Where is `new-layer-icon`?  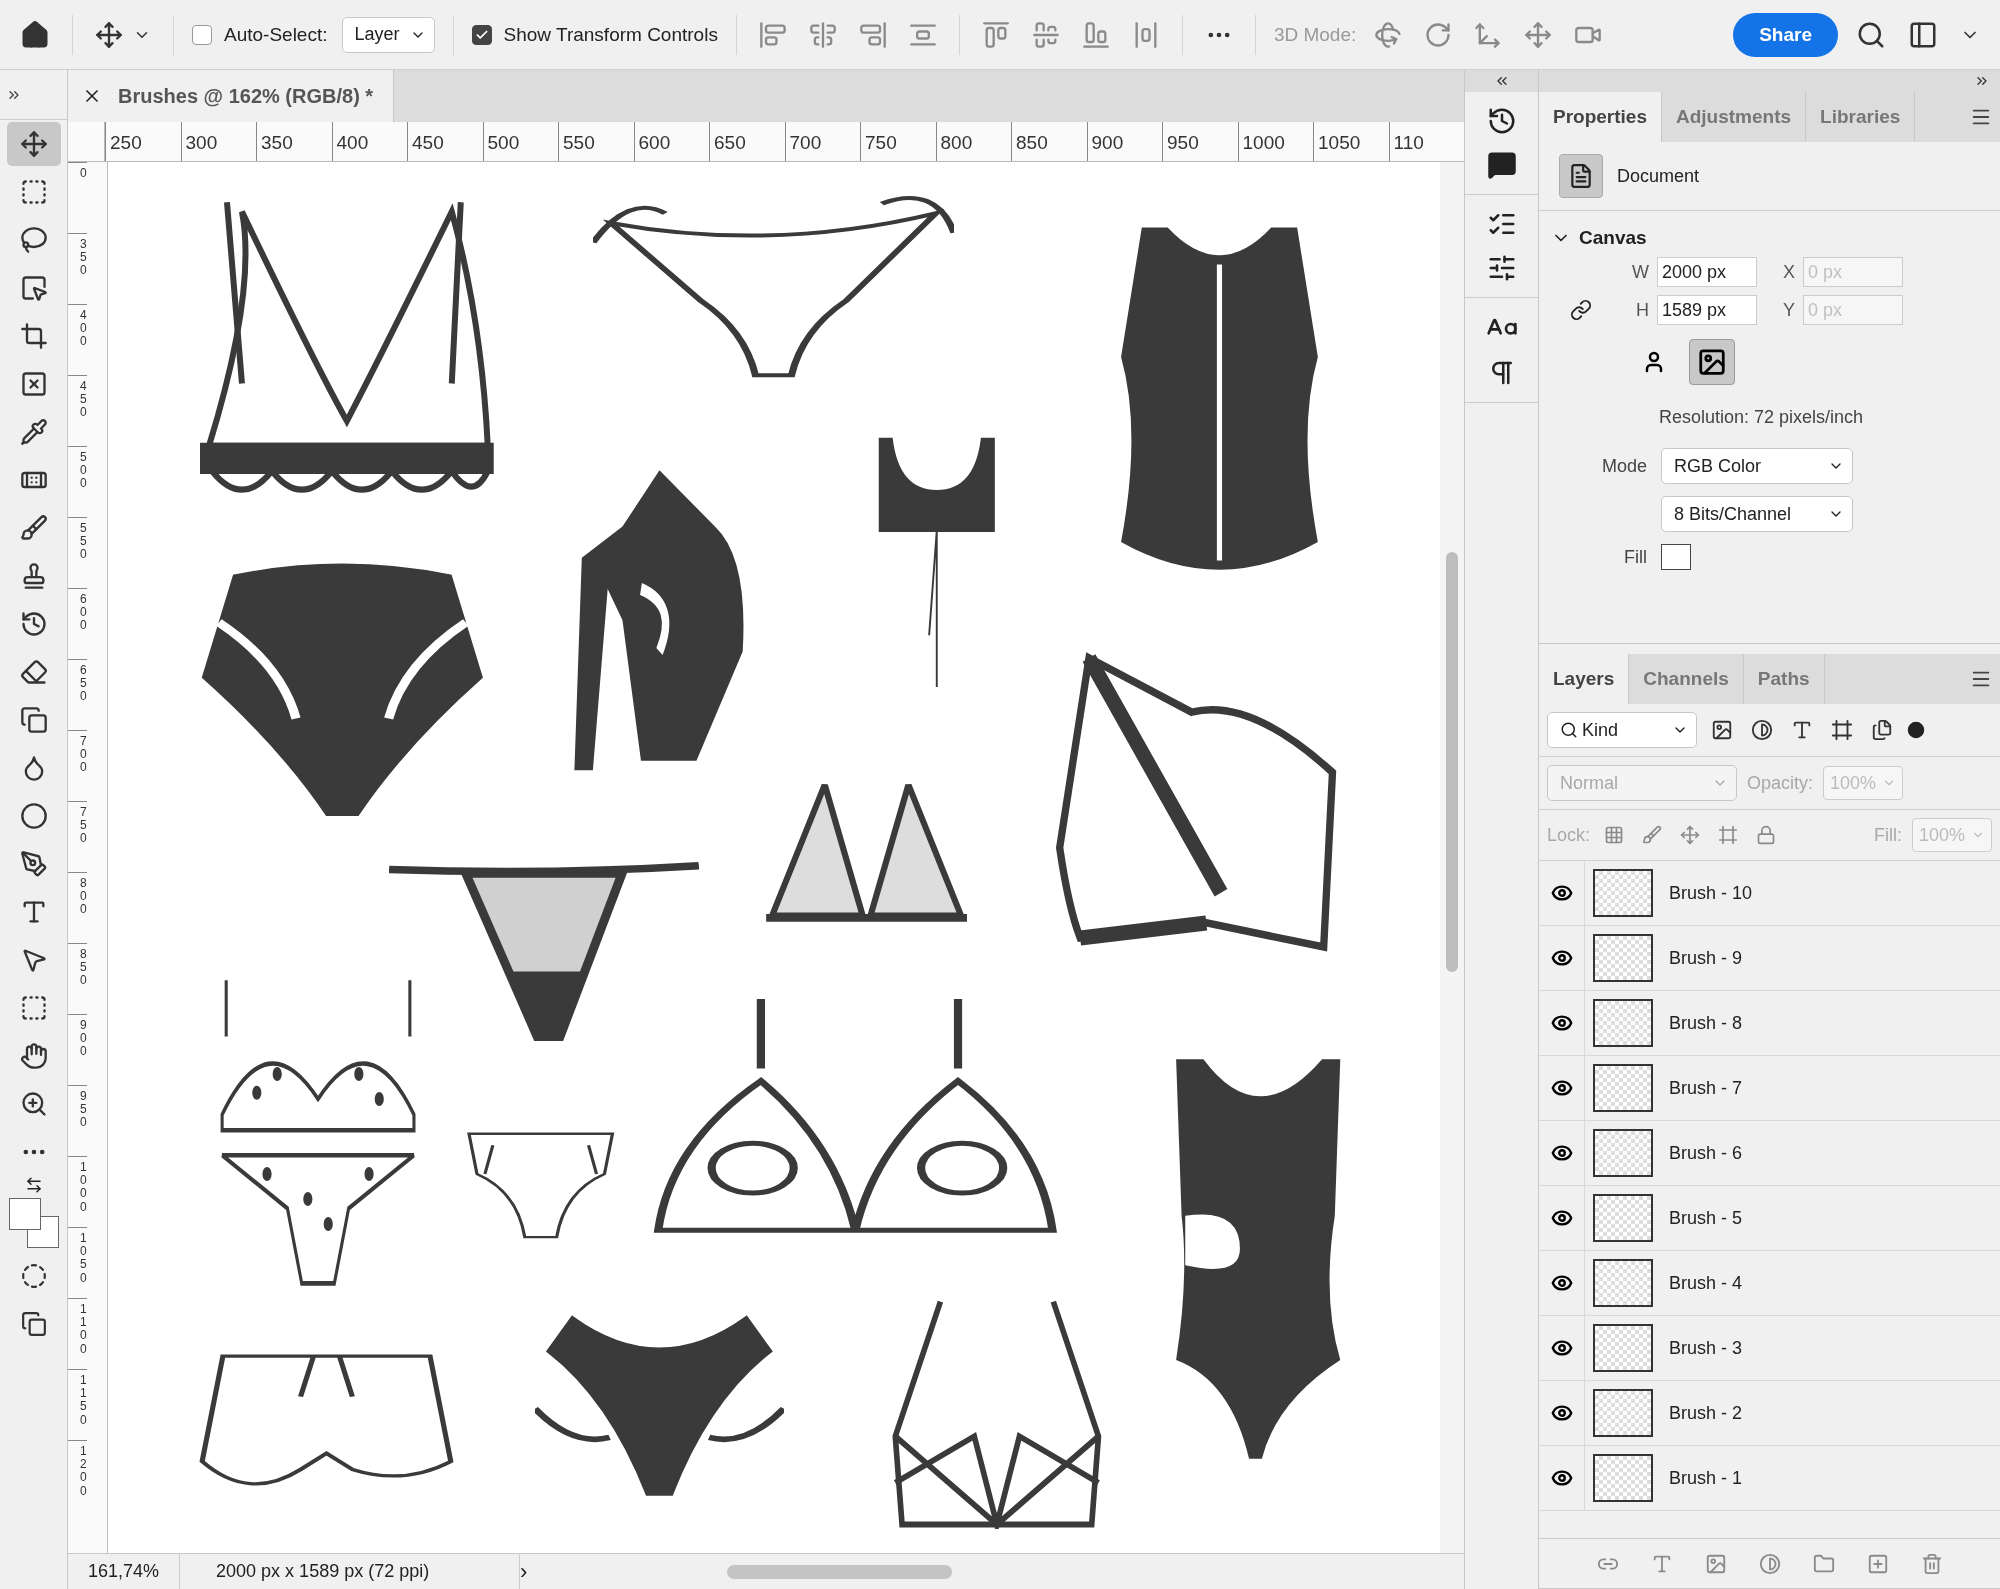 new-layer-icon is located at coordinates (1877, 1563).